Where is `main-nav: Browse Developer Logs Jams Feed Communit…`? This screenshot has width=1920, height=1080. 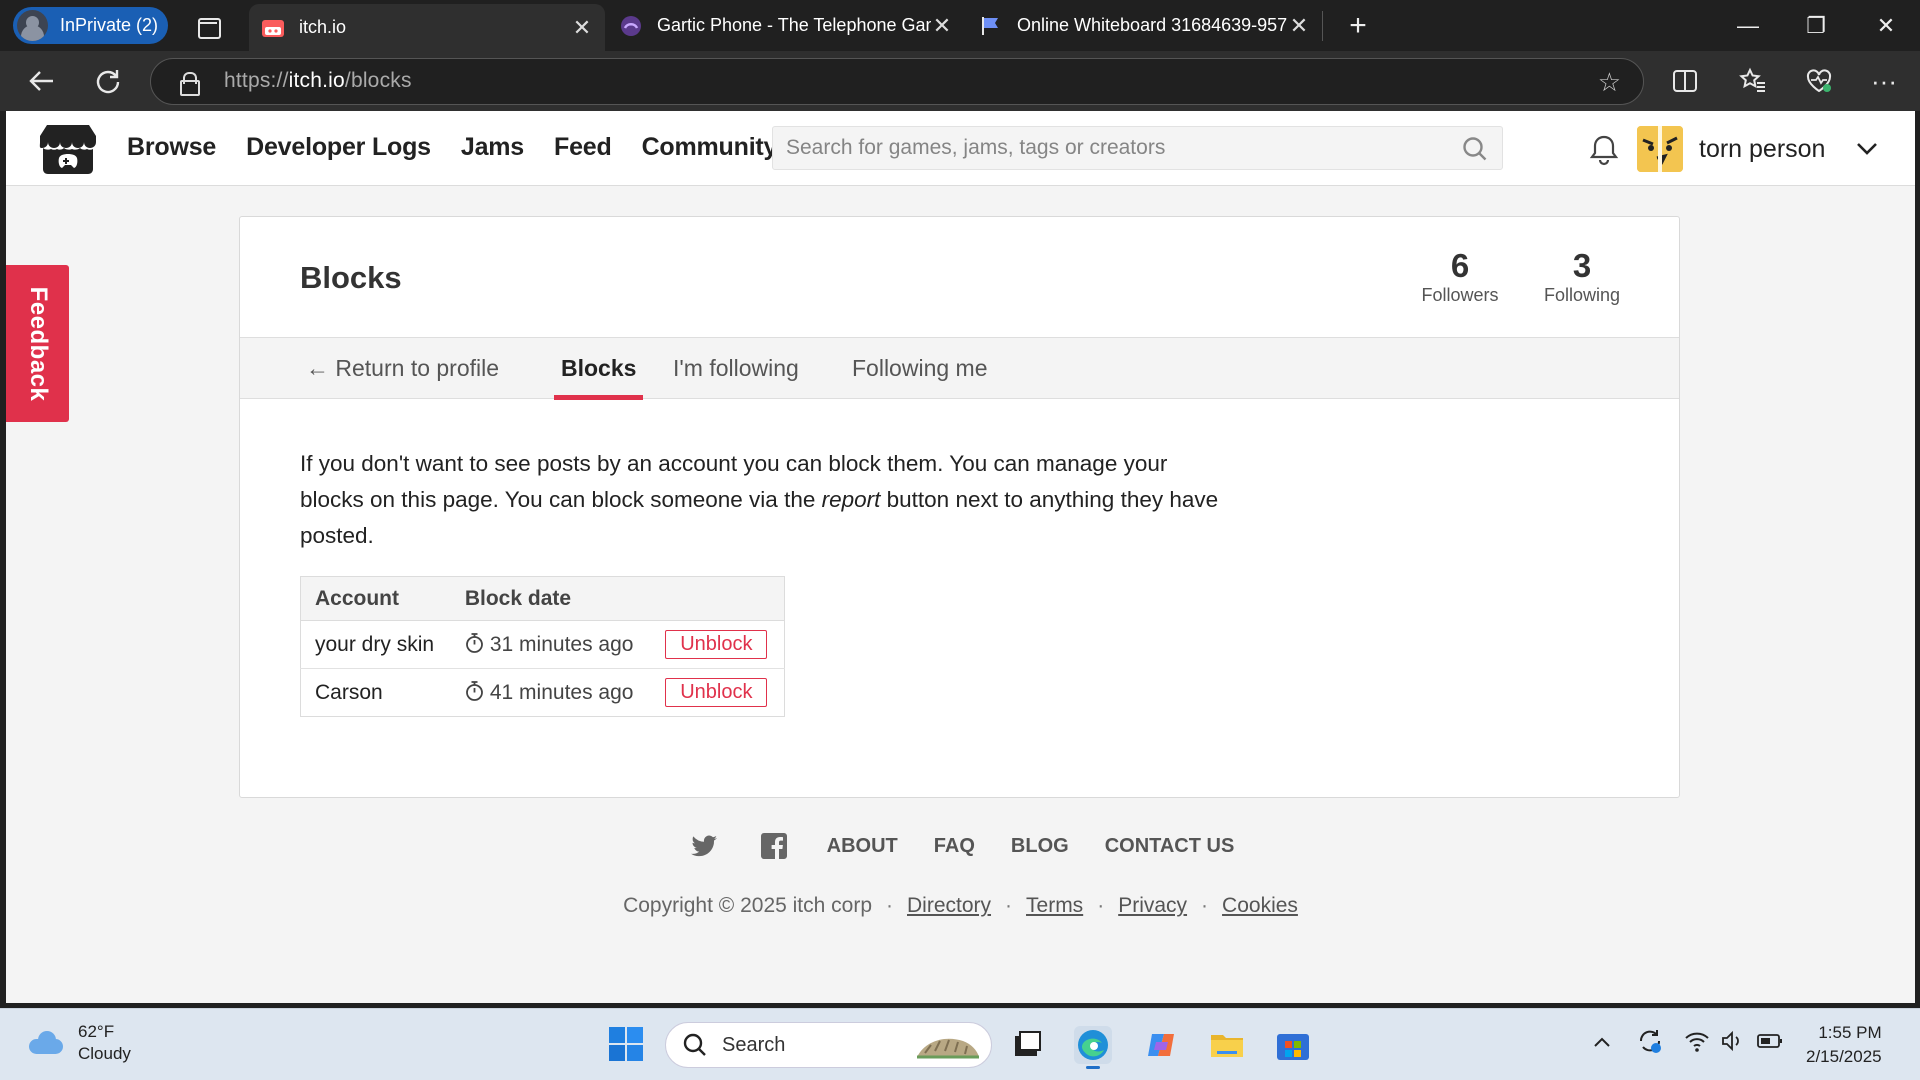 main-nav: Browse Developer Logs Jams Feed Communit… is located at coordinates (452, 147).